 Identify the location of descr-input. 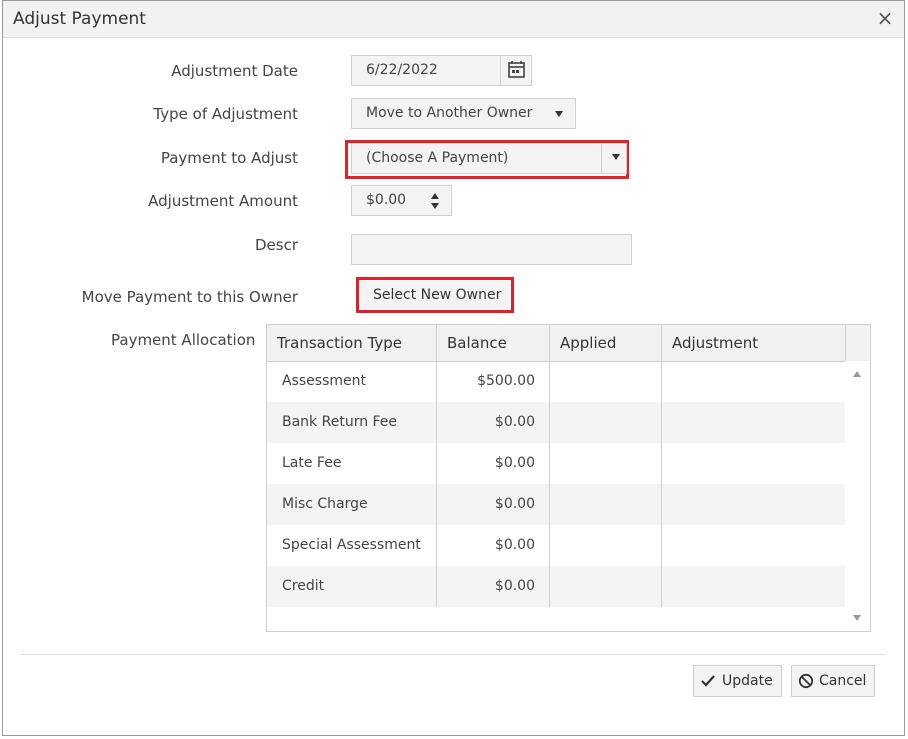
(491, 249).